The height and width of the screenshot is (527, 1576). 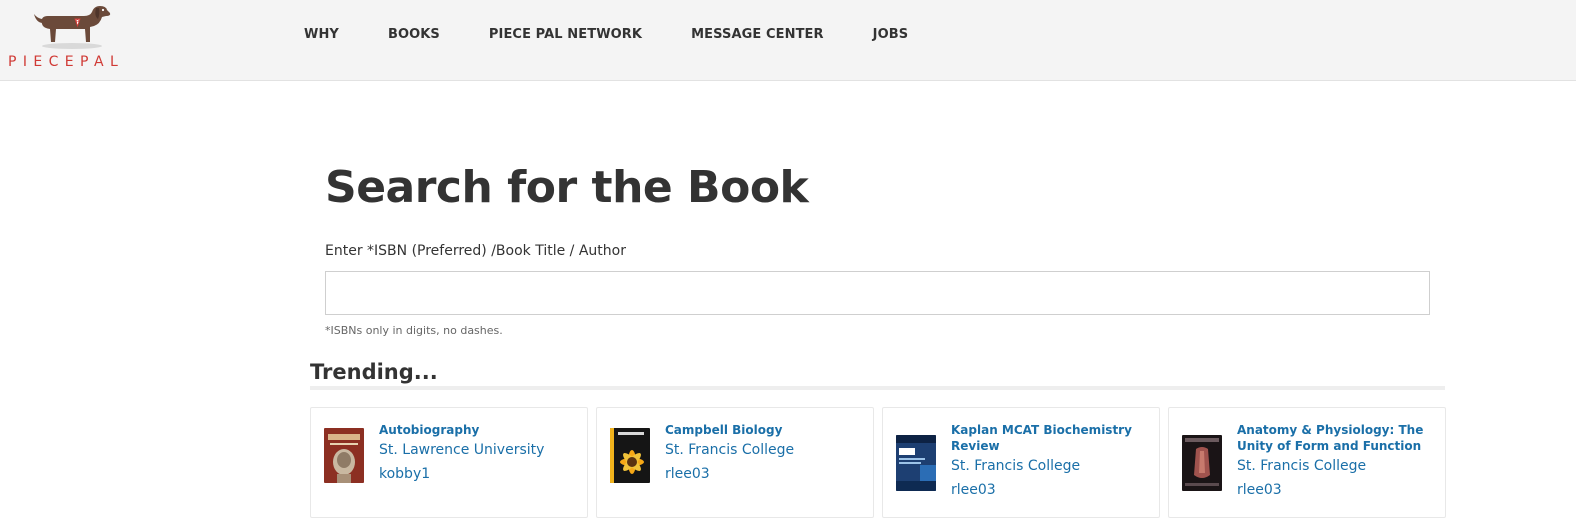 I want to click on brand-name: PIECEPAL, so click(x=66, y=62).